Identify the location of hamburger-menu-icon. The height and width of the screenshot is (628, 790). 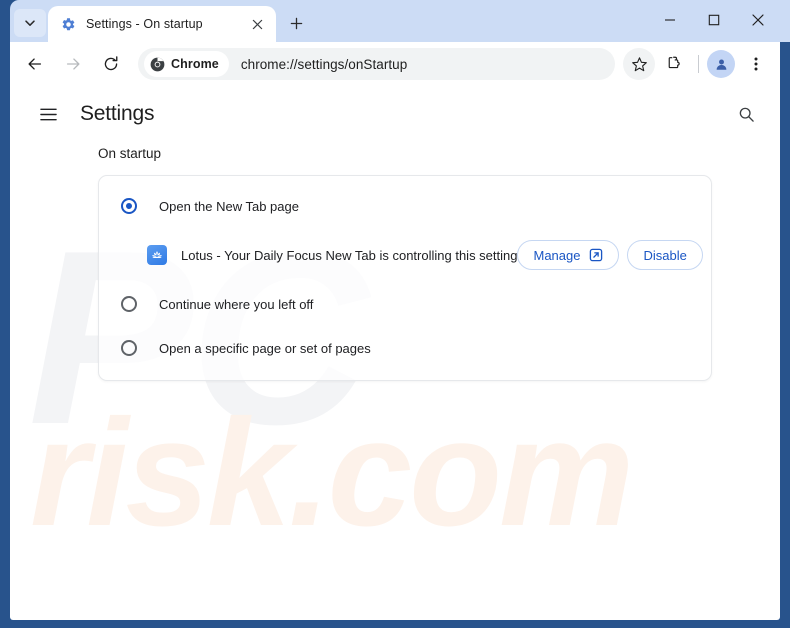
(48, 114).